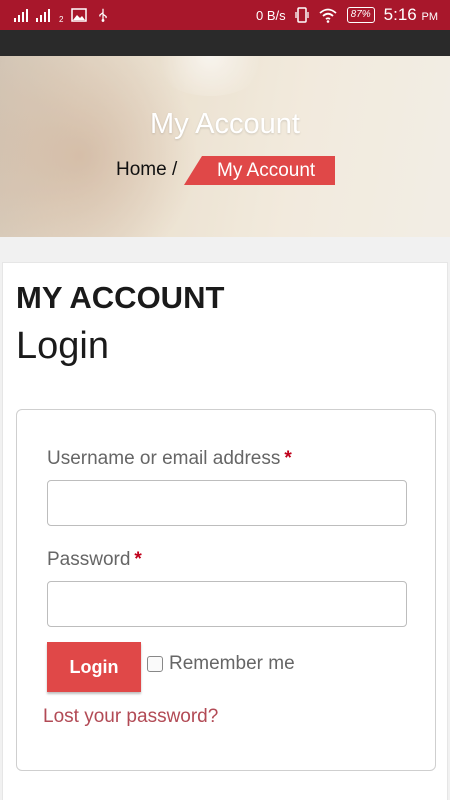  I want to click on login-button: Login, so click(94, 667).